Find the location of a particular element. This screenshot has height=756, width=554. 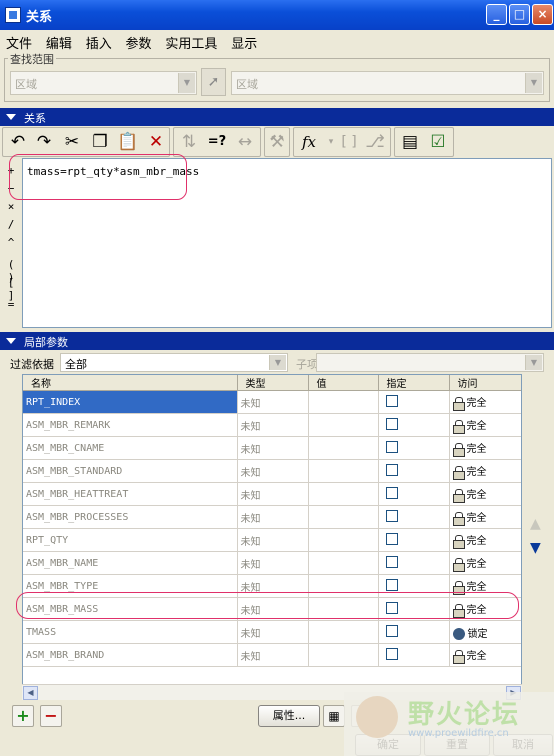

paste-icon: 📋 is located at coordinates (128, 142).